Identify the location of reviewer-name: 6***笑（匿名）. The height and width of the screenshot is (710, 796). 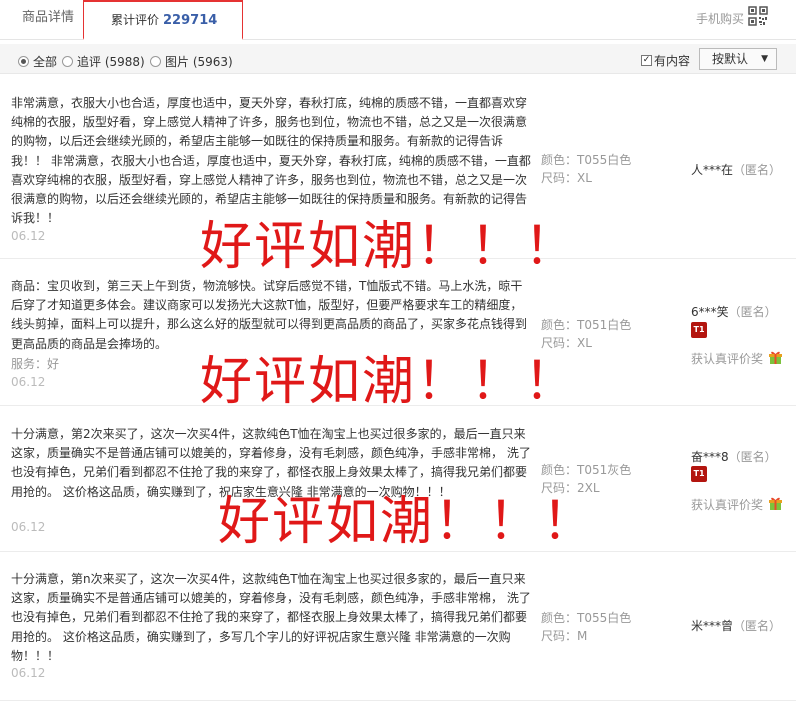
(734, 312).